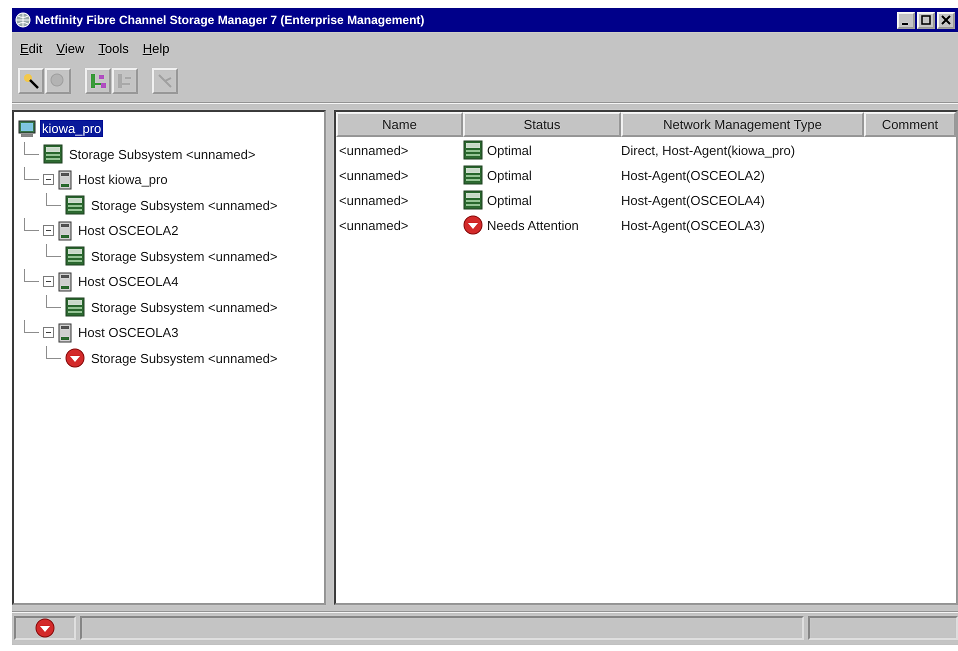  Describe the element at coordinates (156, 48) in the screenshot. I see `menu-item: Help` at that location.